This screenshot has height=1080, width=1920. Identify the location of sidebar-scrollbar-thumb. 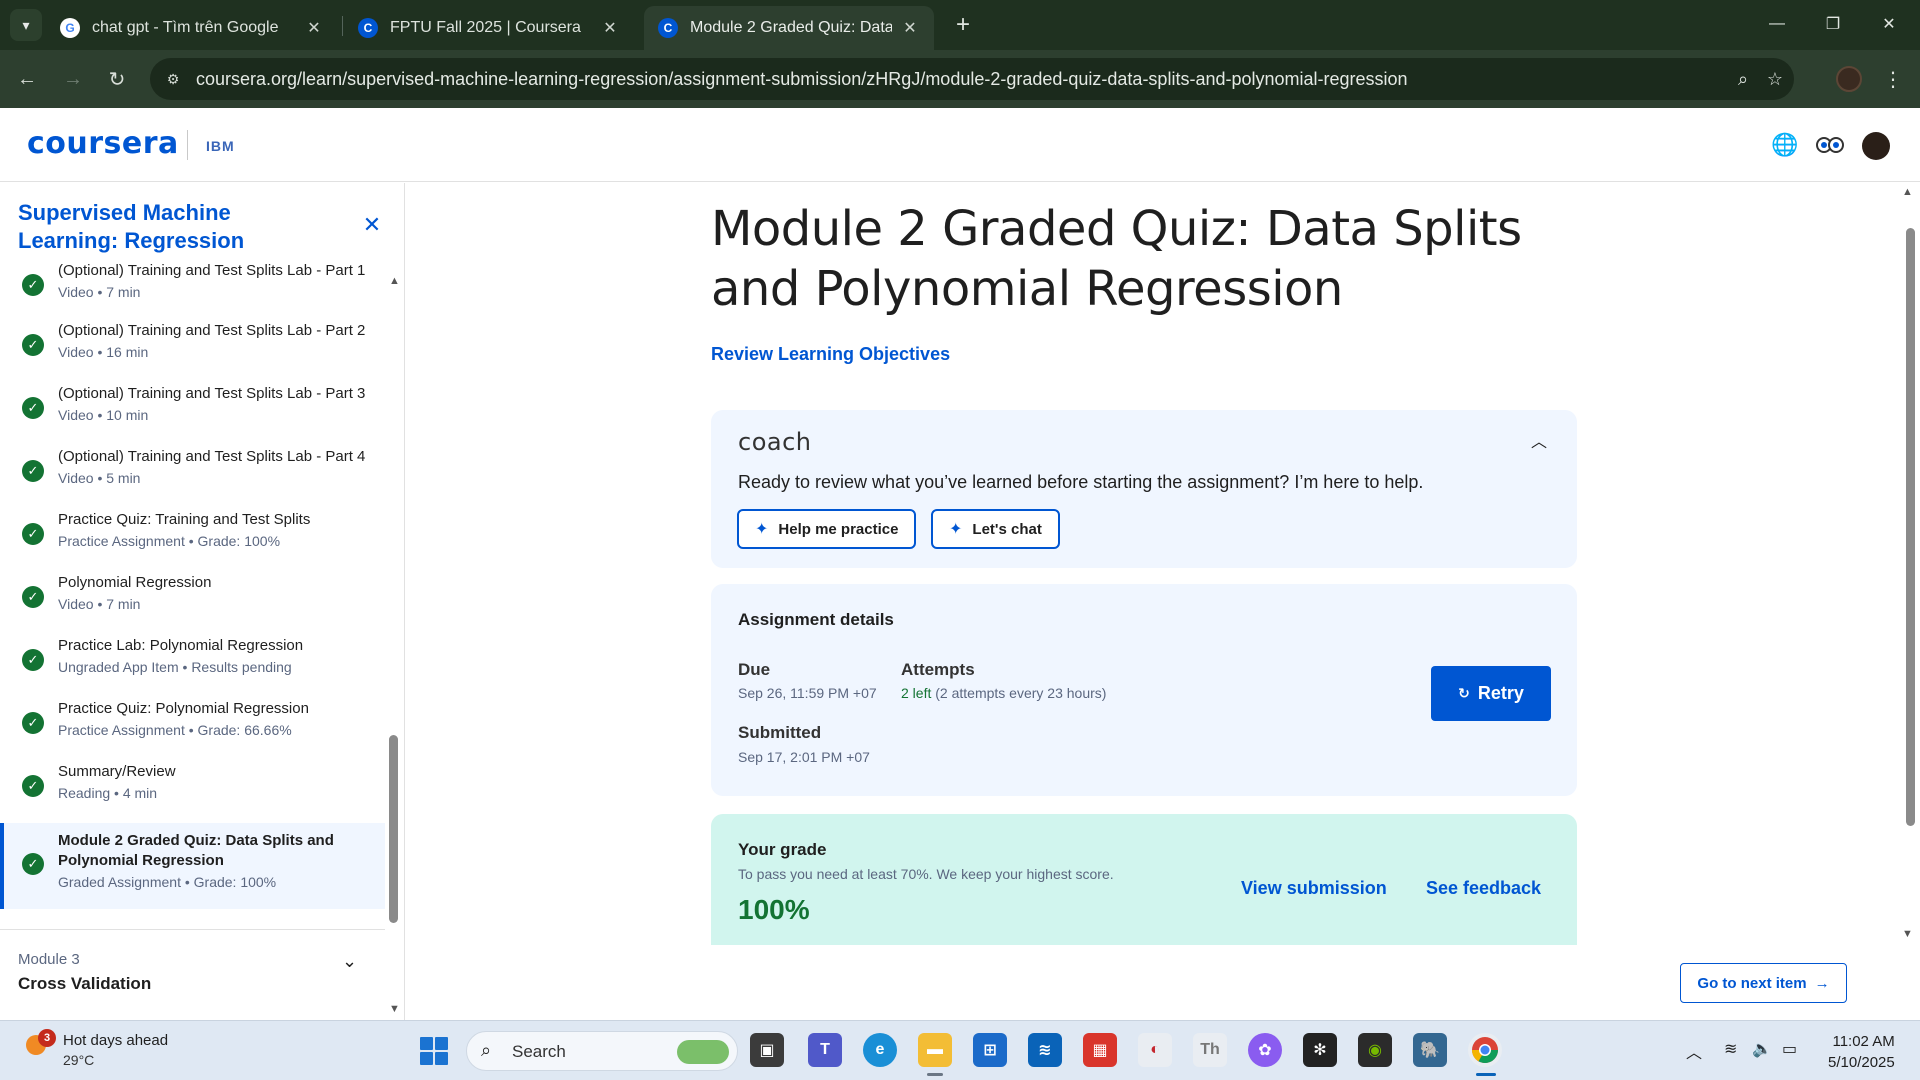
(393, 829).